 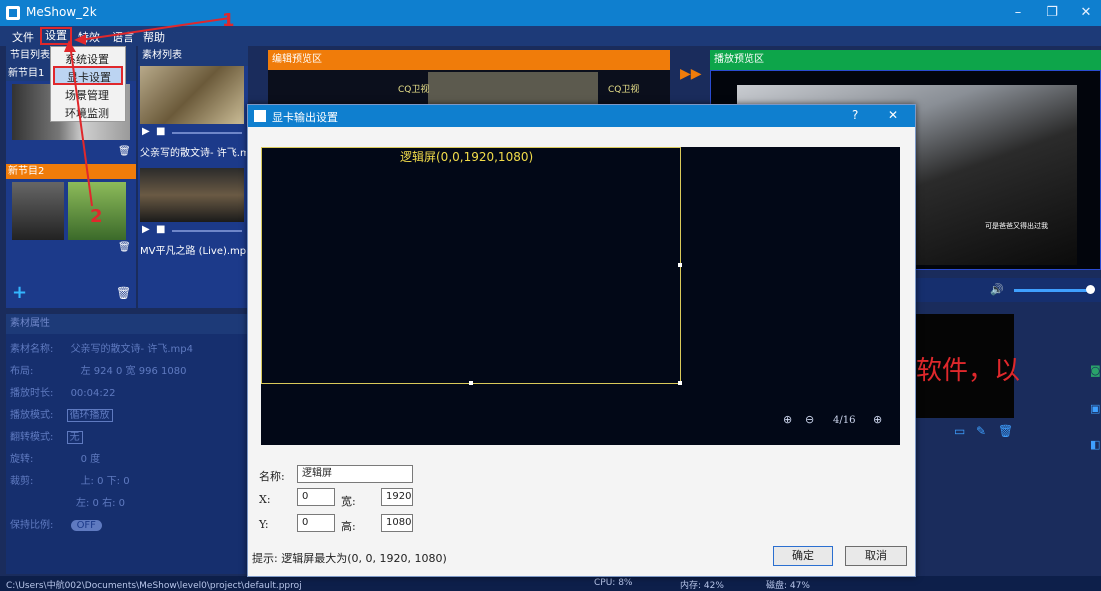 What do you see at coordinates (467, 157) in the screenshot?
I see `logical-screen-label: 逻辑屏(0,0,1920,1080)` at bounding box center [467, 157].